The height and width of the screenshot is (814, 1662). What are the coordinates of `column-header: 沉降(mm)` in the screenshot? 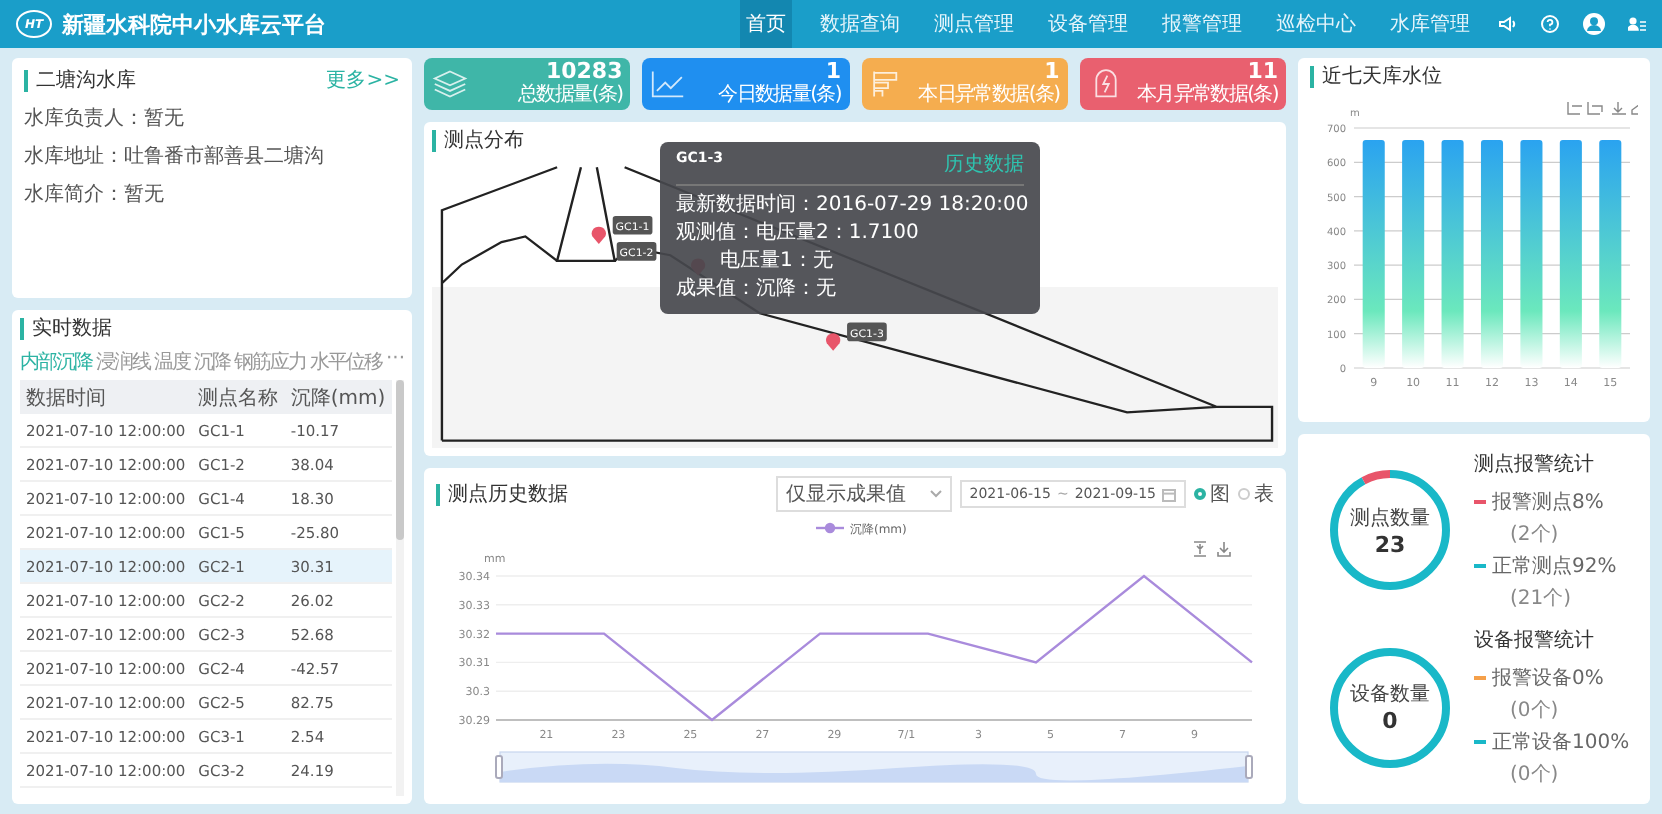 It's located at (338, 397).